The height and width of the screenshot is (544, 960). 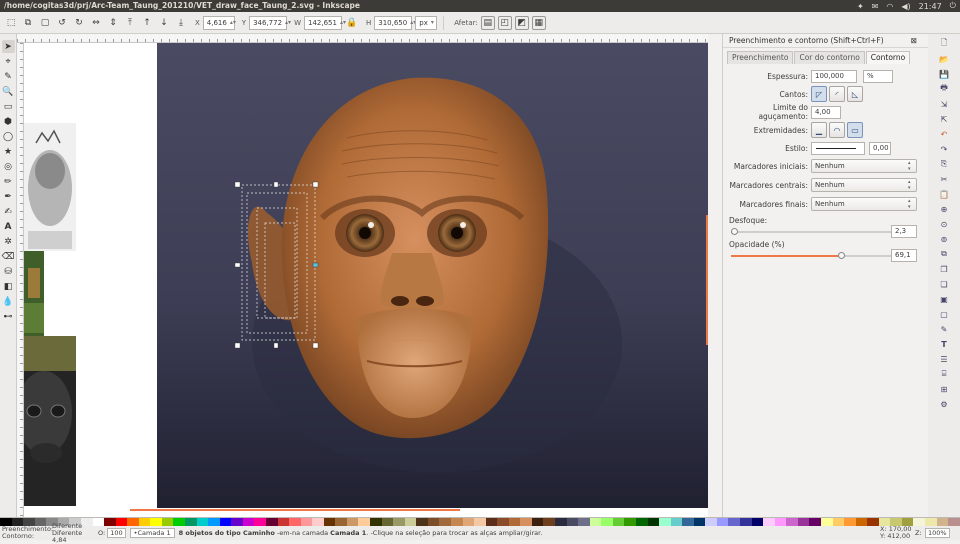 What do you see at coordinates (8, 211) in the screenshot?
I see `calligraphy-tool-icon: ✍` at bounding box center [8, 211].